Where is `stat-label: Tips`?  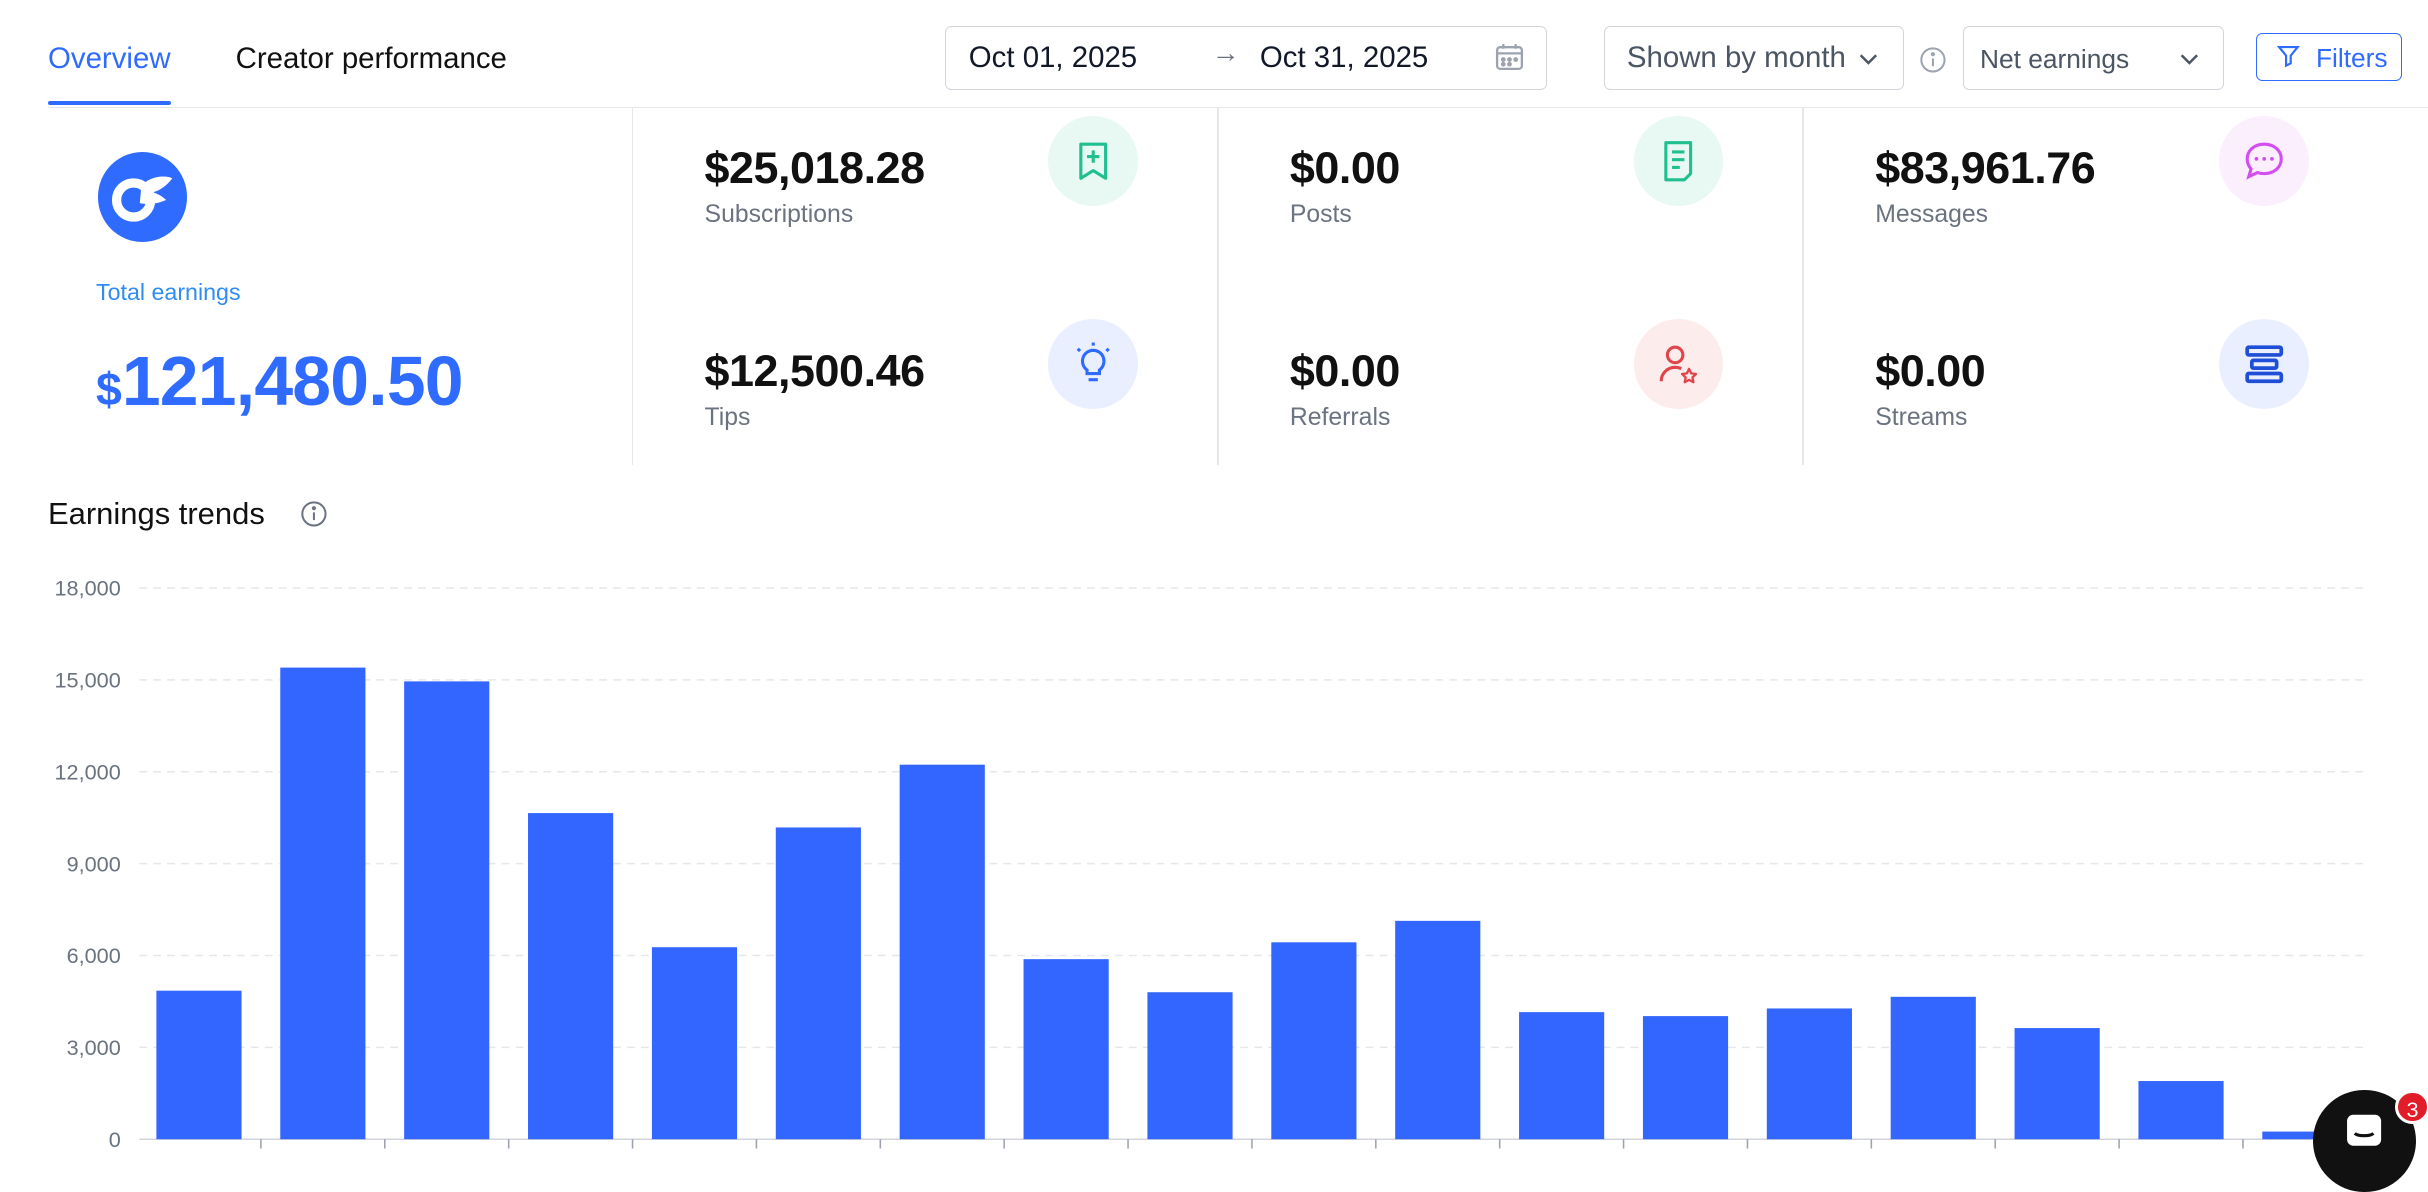
stat-label: Tips is located at coordinates (727, 418).